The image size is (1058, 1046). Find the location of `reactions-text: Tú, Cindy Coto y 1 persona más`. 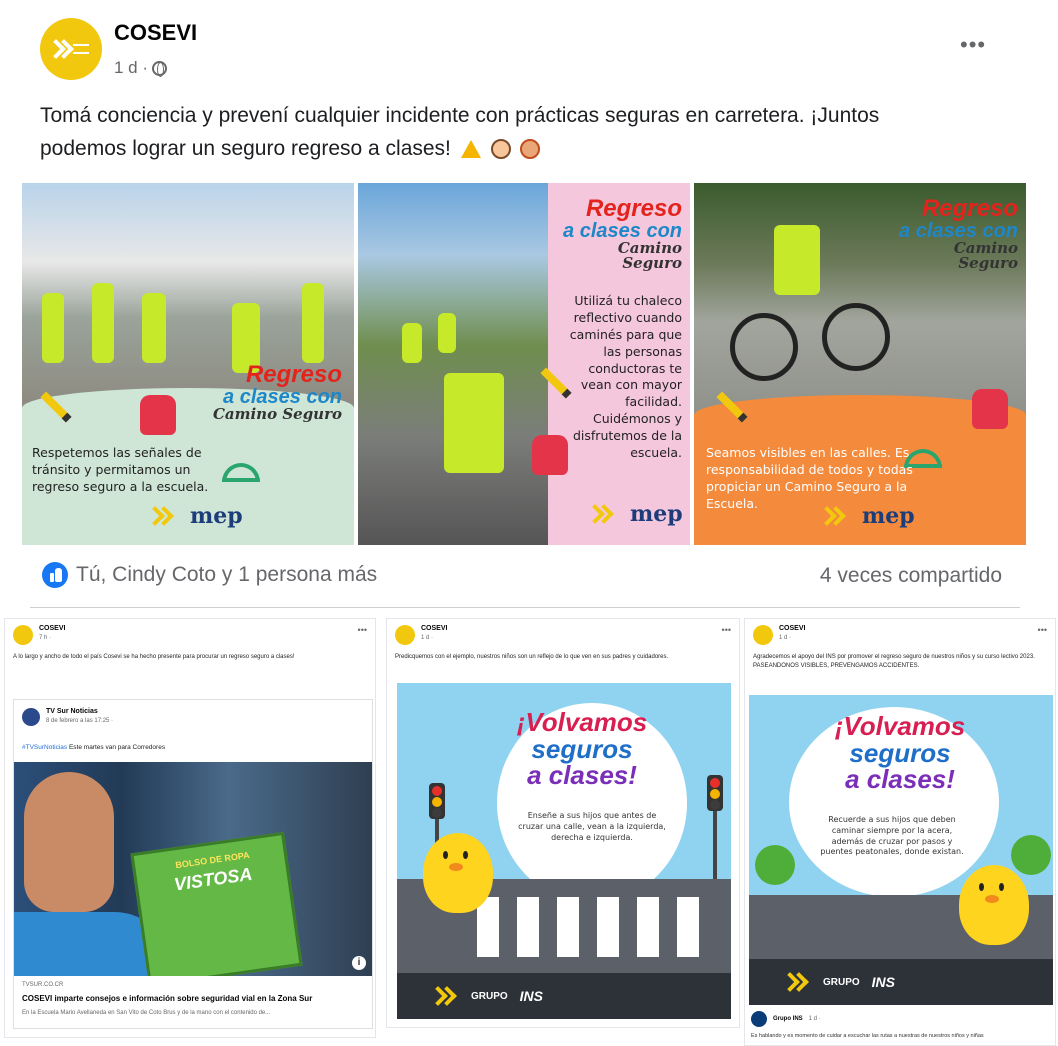

reactions-text: Tú, Cindy Coto y 1 persona más is located at coordinates (227, 574).